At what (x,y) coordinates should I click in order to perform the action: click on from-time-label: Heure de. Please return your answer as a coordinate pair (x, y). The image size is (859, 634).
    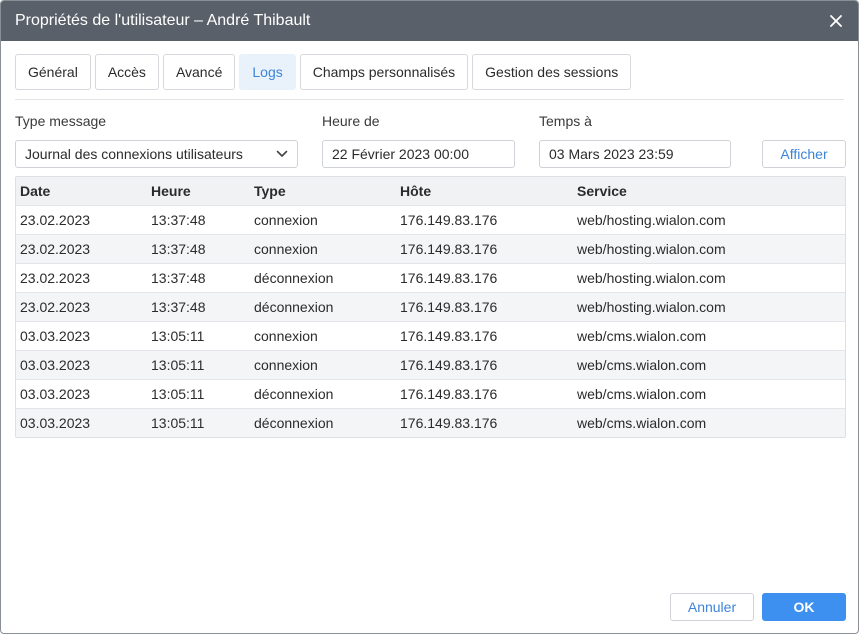
    Looking at the image, I should click on (351, 121).